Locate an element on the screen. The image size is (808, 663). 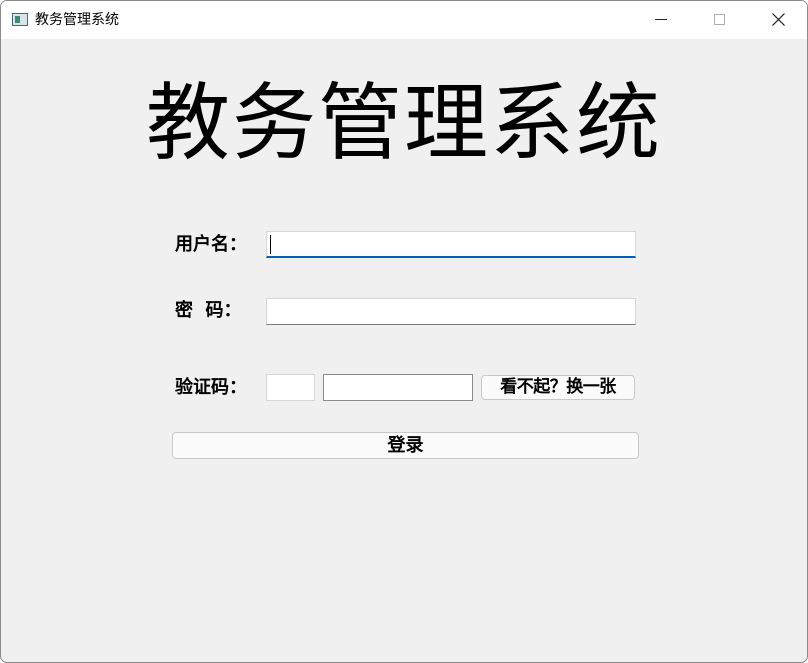
maximize-button is located at coordinates (719, 20).